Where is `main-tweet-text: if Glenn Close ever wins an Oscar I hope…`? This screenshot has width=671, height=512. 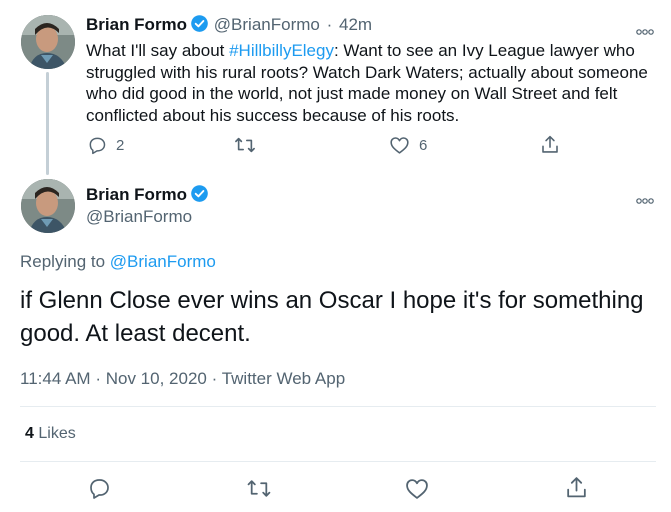
main-tweet-text: if Glenn Close ever wins an Oscar I hope… is located at coordinates (332, 317).